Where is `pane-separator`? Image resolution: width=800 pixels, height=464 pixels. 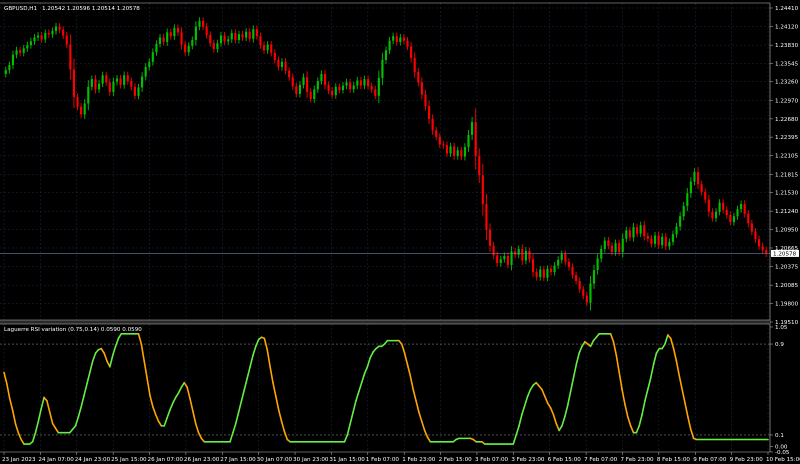 pane-separator is located at coordinates (385, 322).